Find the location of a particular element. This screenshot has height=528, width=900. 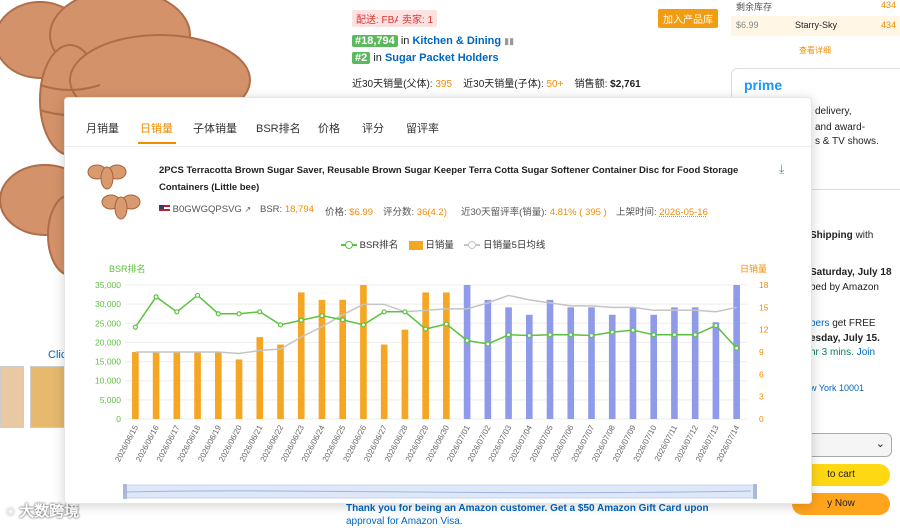

legend-bsr: BSR排名 is located at coordinates (369, 245).